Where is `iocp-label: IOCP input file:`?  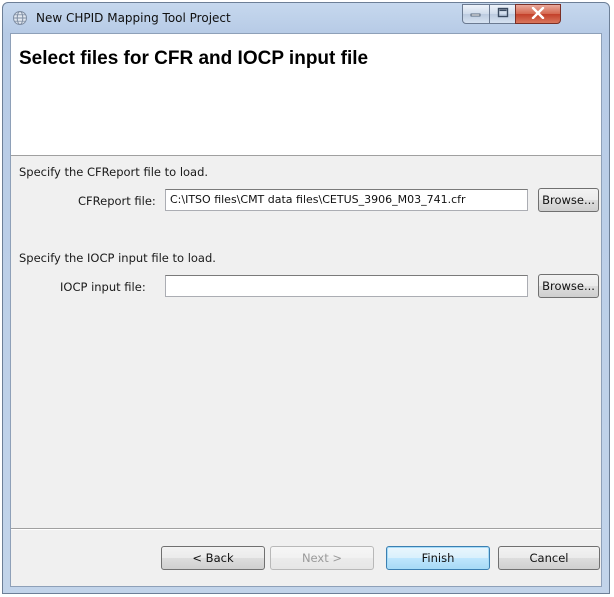 iocp-label: IOCP input file: is located at coordinates (103, 287).